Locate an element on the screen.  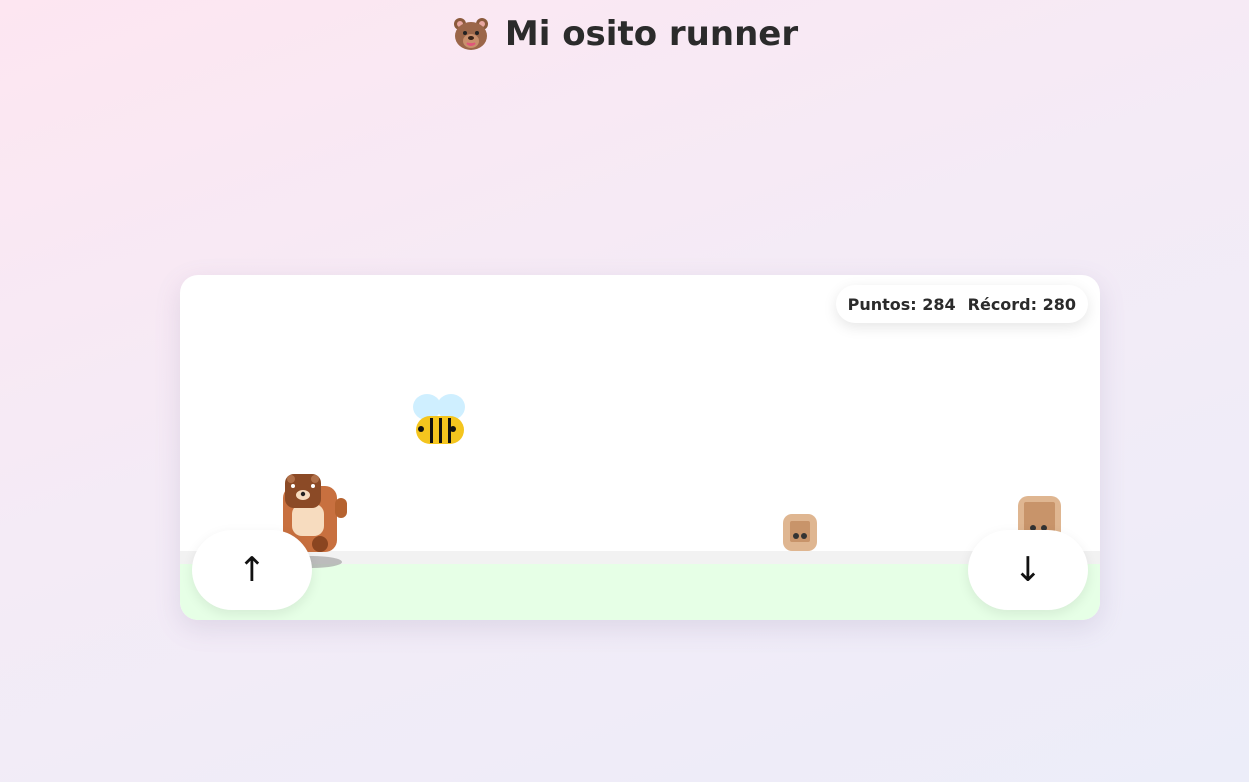
jump-button: ↑ is located at coordinates (252, 570).